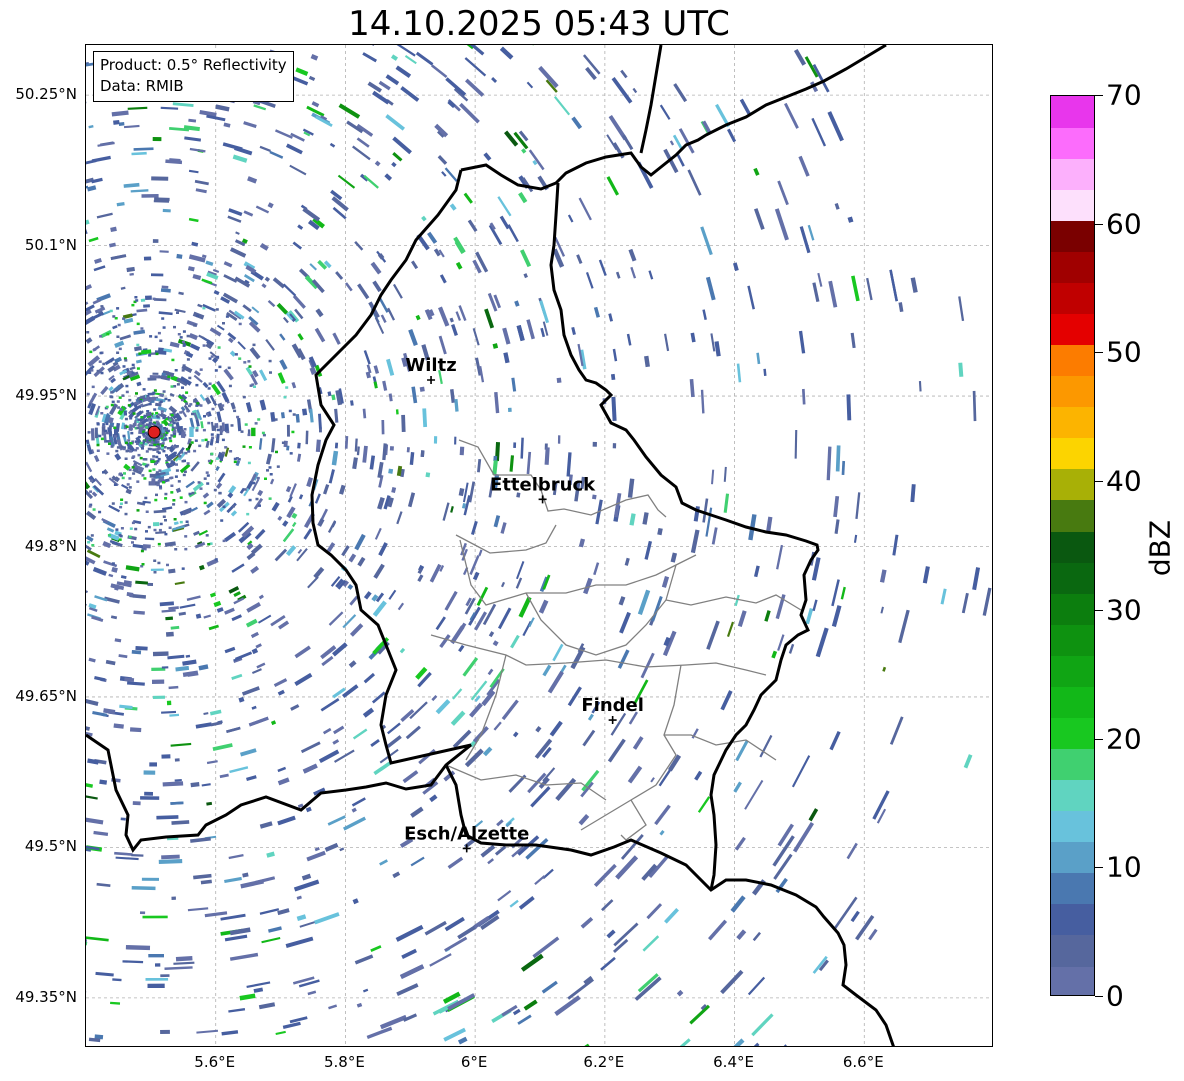 This screenshot has width=1184, height=1081. I want to click on city-marker: Ettelbruck, so click(543, 489).